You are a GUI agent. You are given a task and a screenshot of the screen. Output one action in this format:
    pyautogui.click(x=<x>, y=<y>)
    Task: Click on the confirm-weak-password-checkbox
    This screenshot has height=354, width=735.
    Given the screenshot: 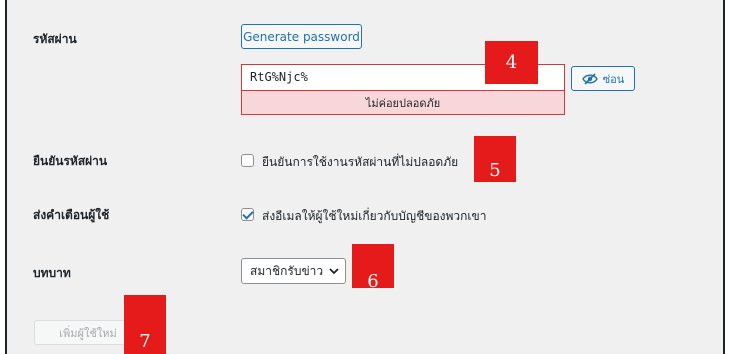 What is the action you would take?
    pyautogui.click(x=247, y=160)
    